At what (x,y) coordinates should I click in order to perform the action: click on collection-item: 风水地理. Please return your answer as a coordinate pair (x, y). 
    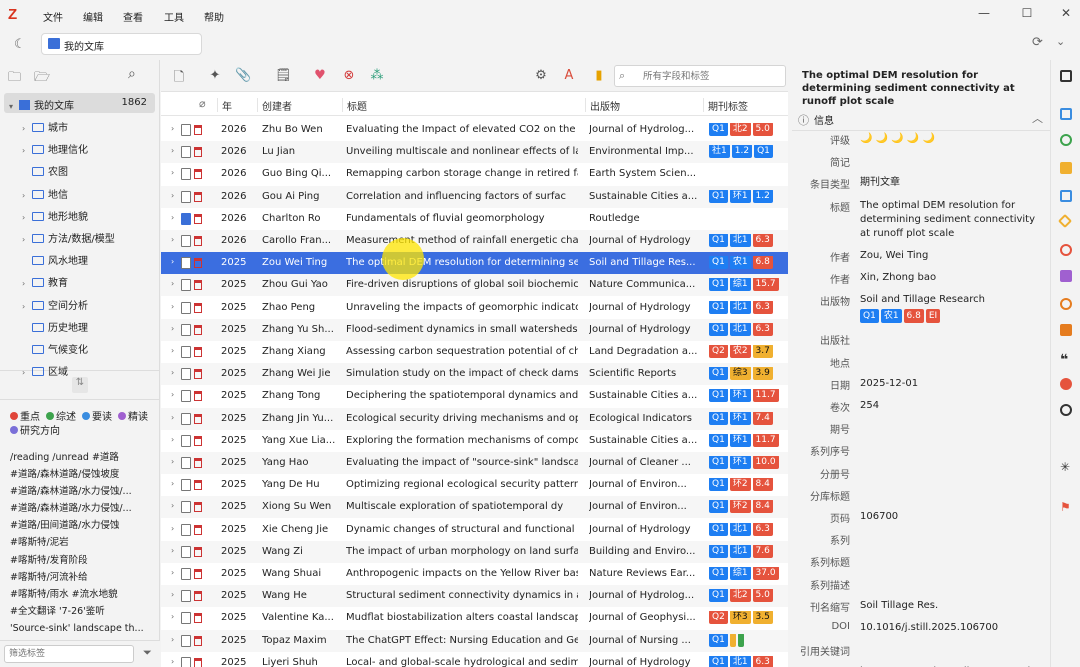
    Looking at the image, I should click on (55, 259).